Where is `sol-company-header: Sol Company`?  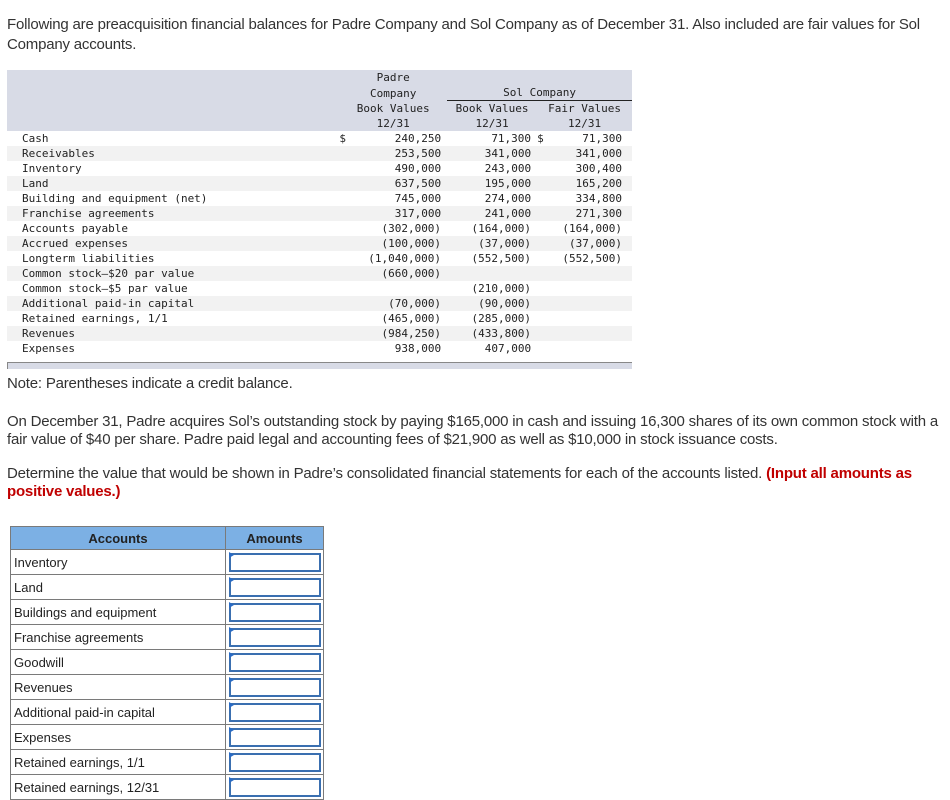
sol-company-header: Sol Company is located at coordinates (539, 93).